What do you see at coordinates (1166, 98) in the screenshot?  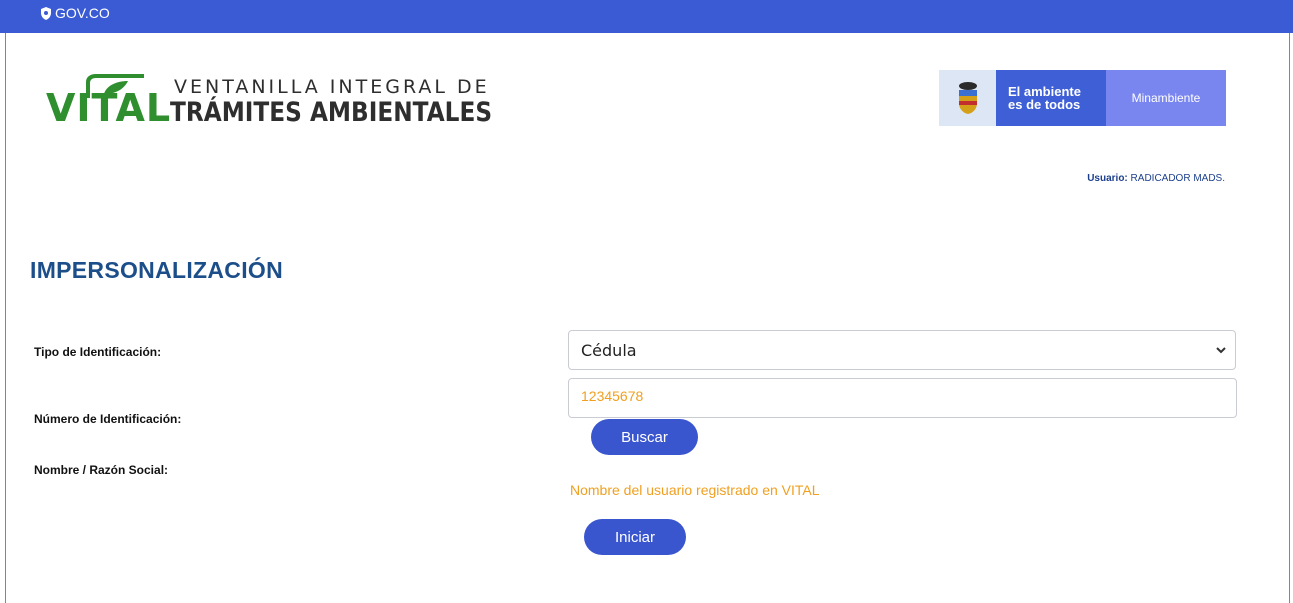 I see `minambiente-label: Minambiente` at bounding box center [1166, 98].